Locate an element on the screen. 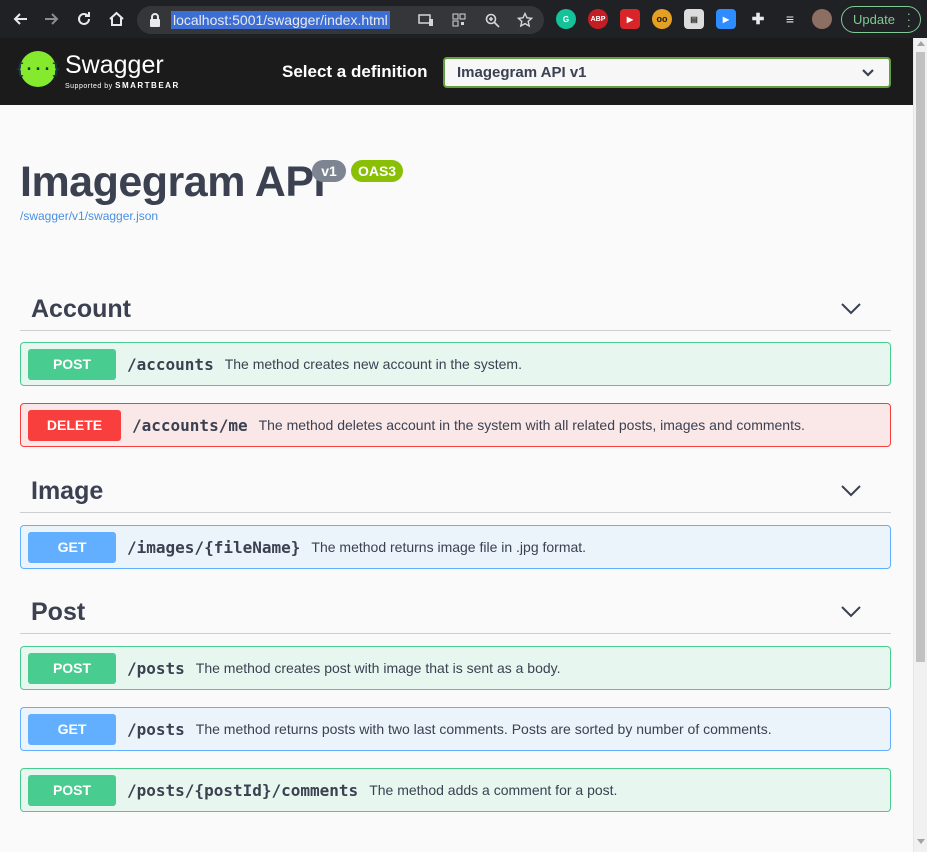 Image resolution: width=927 pixels, height=852 pixels. tag-account: Account is located at coordinates (455, 309).